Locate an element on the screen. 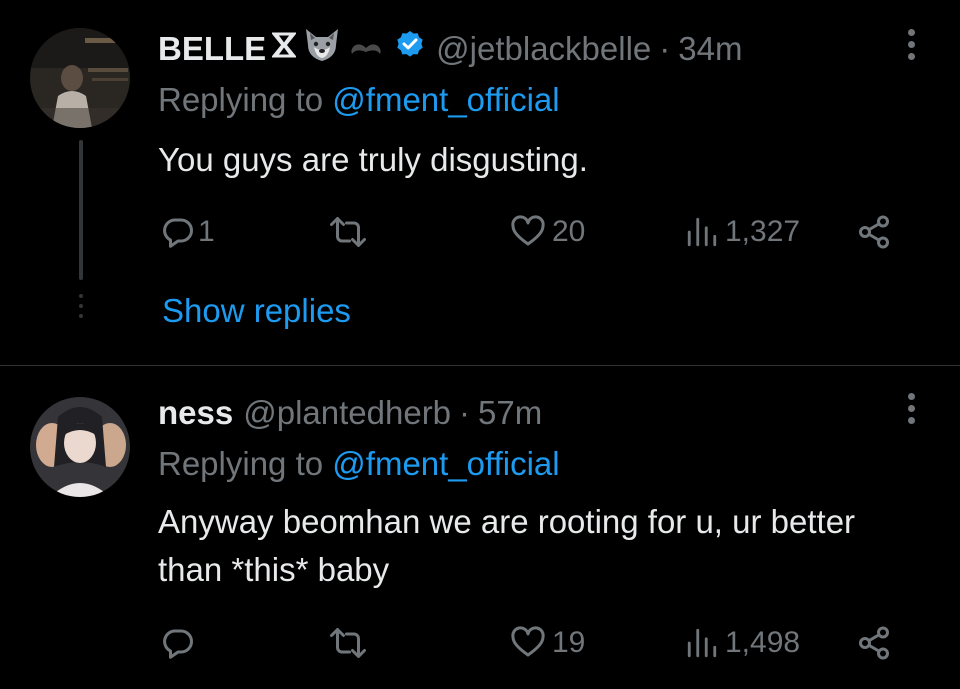 The image size is (960, 689). like-count: 19 is located at coordinates (569, 642).